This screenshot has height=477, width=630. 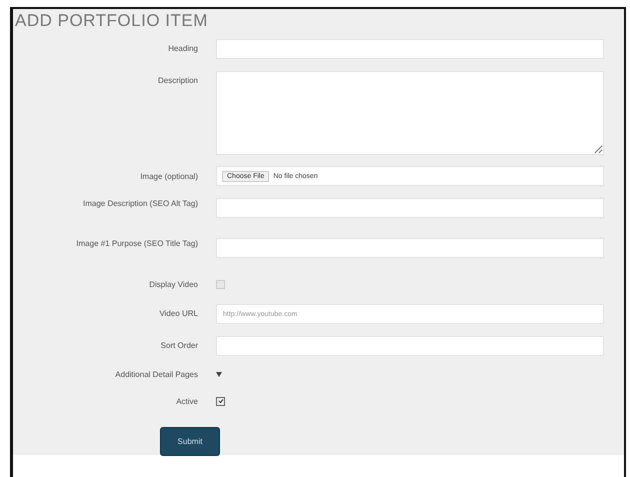 What do you see at coordinates (156, 374) in the screenshot?
I see `field-label: Additional Detail Pages` at bounding box center [156, 374].